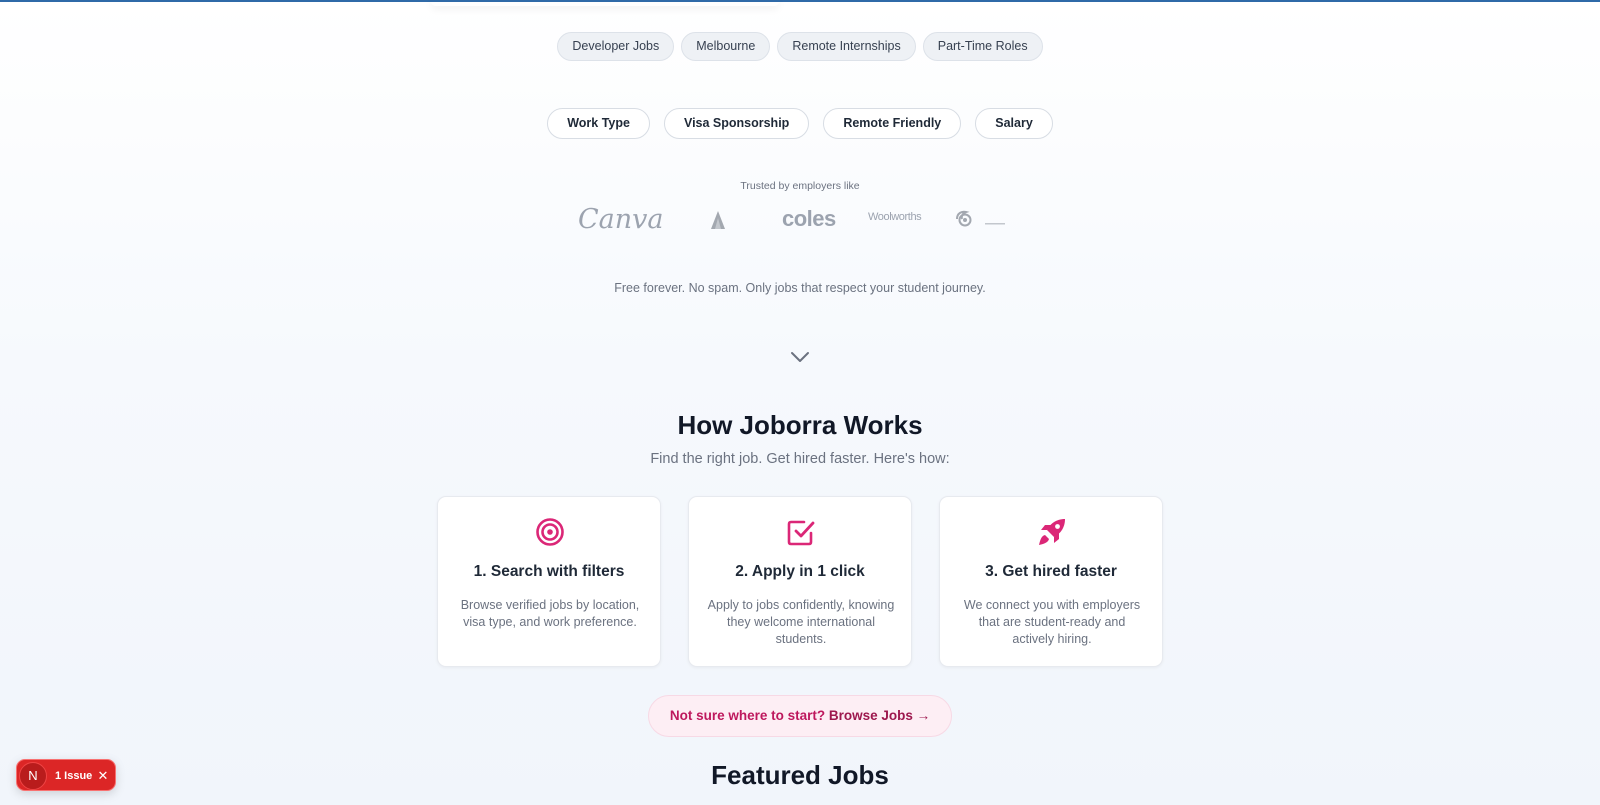  I want to click on close-icon: ✕, so click(103, 776).